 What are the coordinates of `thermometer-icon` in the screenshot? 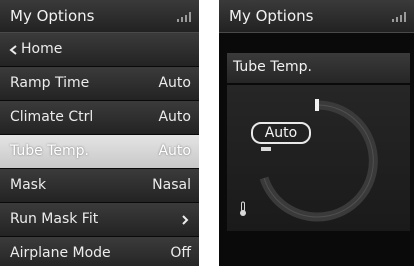 It's located at (243, 208).